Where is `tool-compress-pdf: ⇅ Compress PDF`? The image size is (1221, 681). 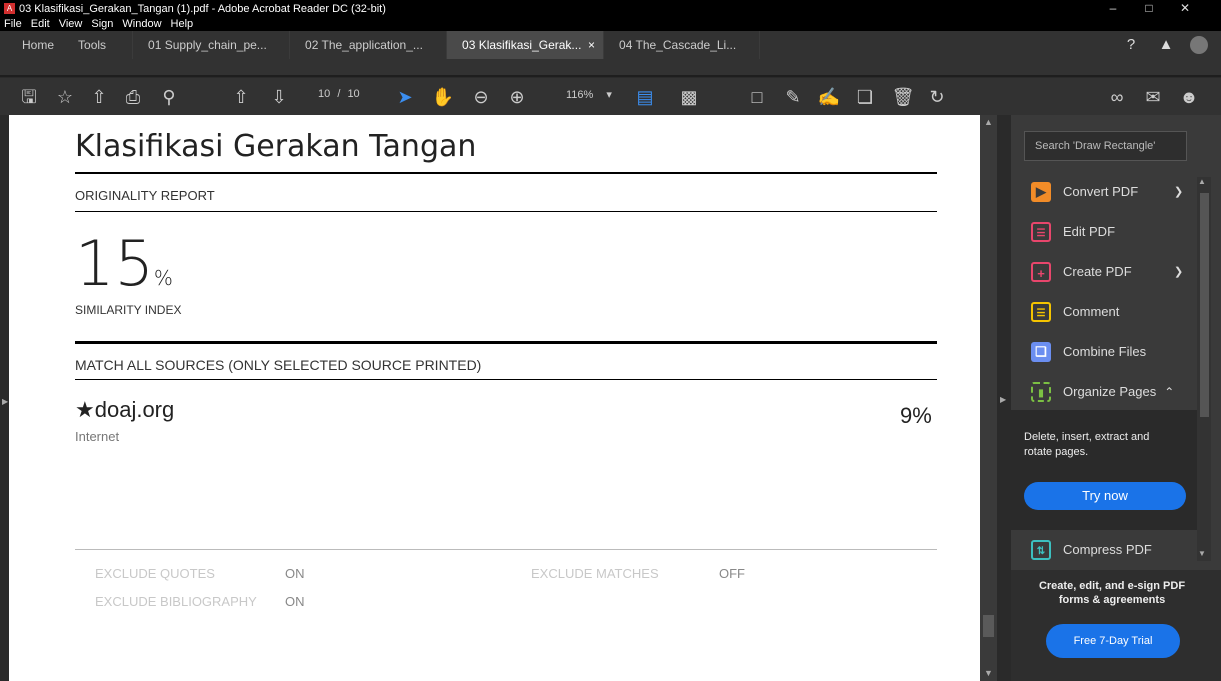
tool-compress-pdf: ⇅ Compress PDF is located at coordinates (1091, 550).